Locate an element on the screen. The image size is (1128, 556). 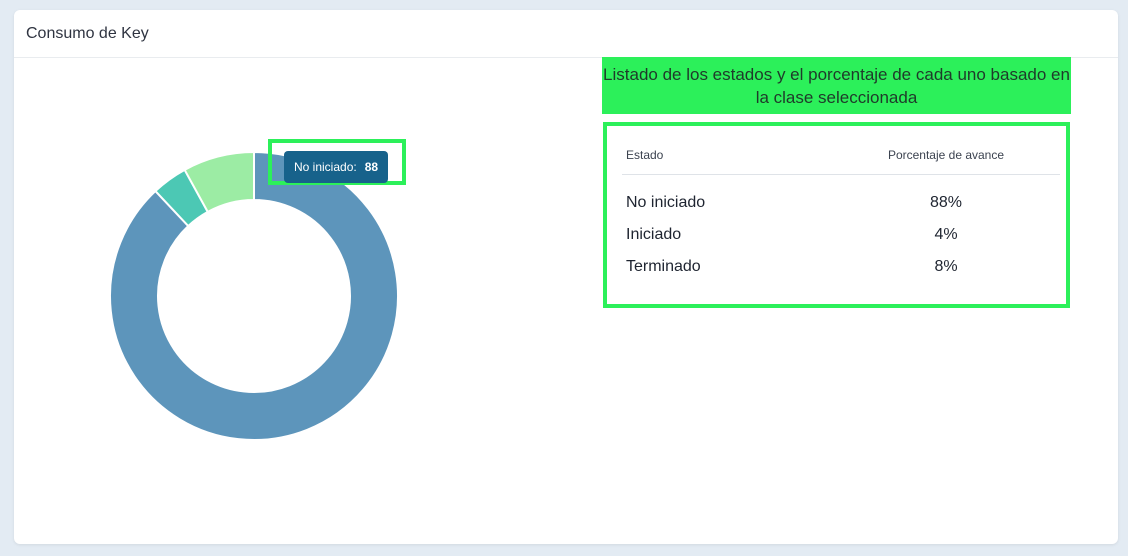
donut-chart-svg is located at coordinates (254, 295).